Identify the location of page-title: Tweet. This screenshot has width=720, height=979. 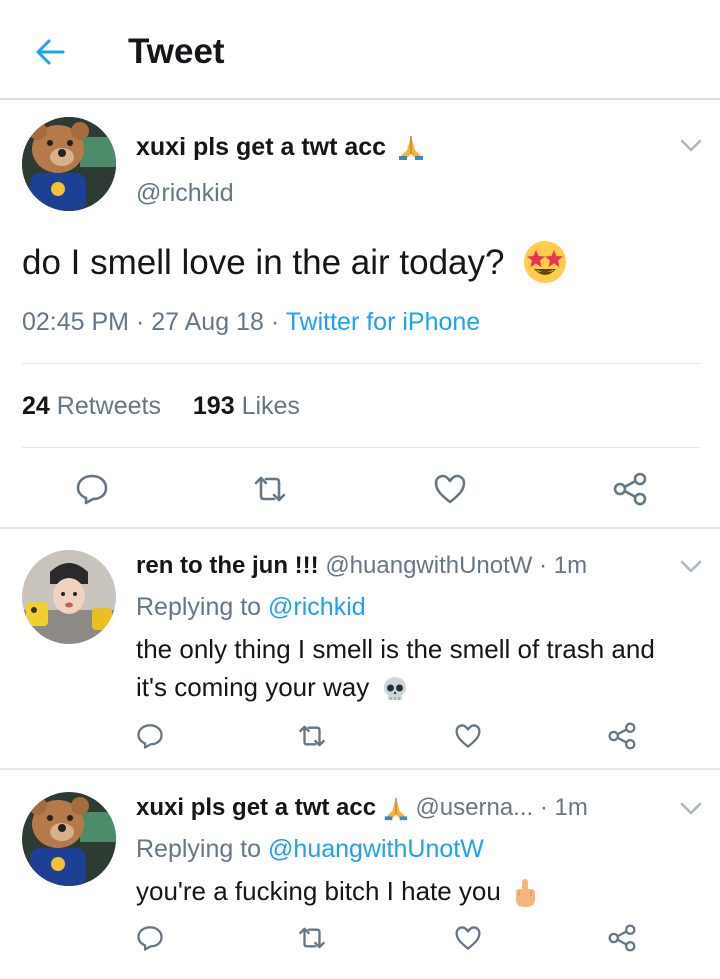
(176, 51).